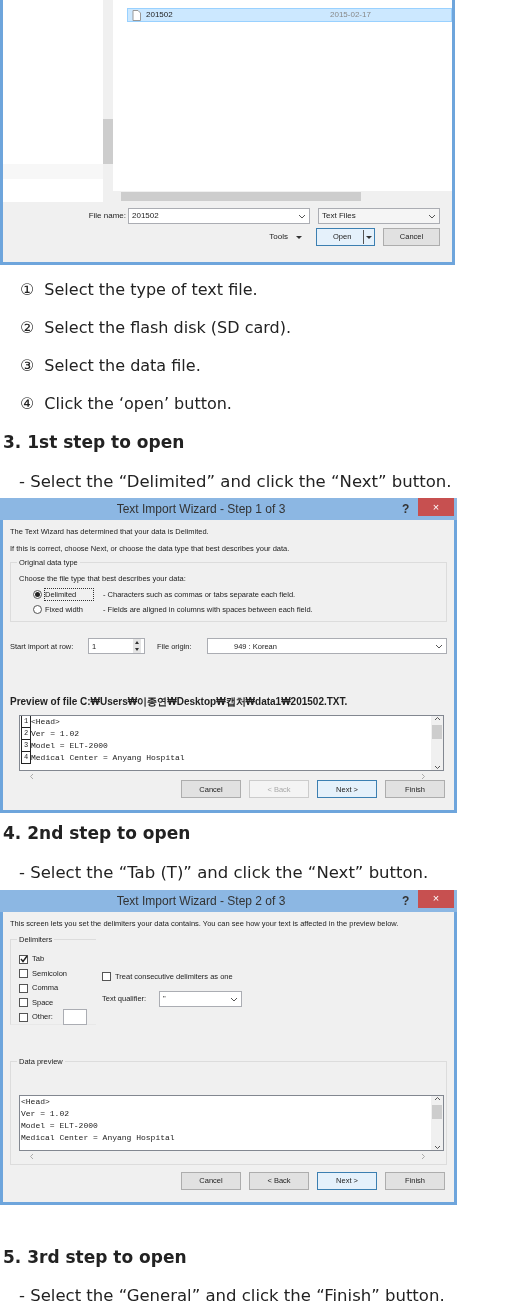 This screenshot has width=525, height=1309. What do you see at coordinates (138, 404) in the screenshot?
I see `step-text: Click the ‘open’ button.` at bounding box center [138, 404].